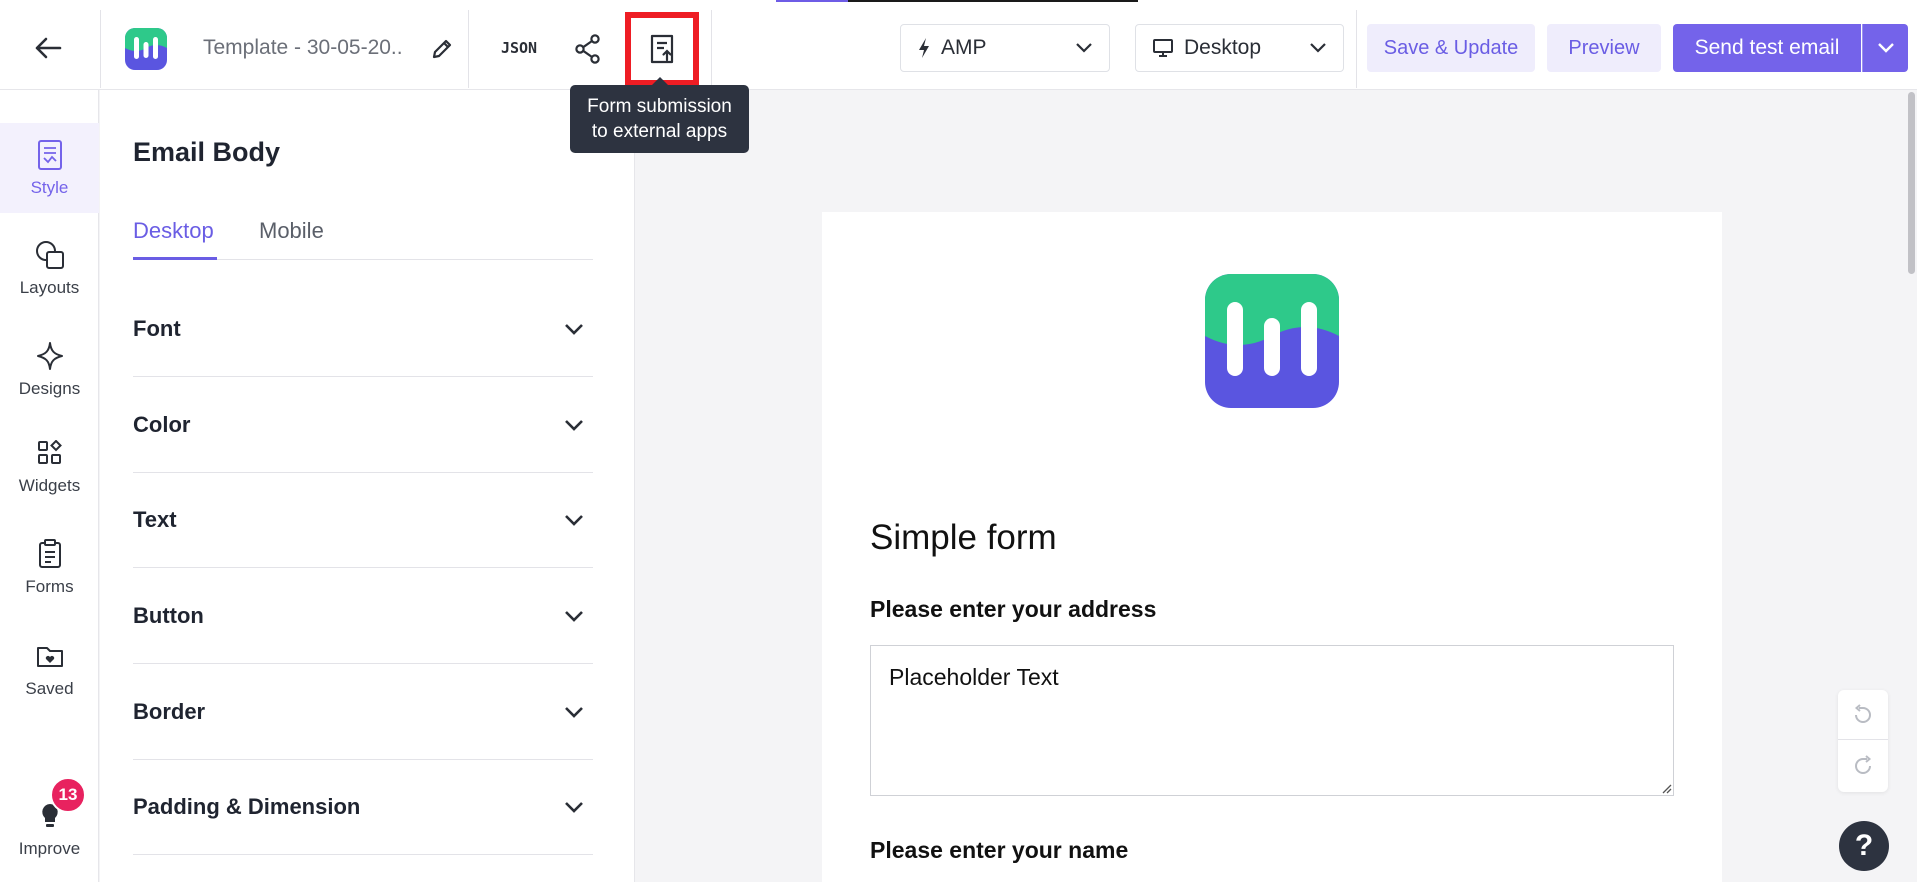 The height and width of the screenshot is (882, 1917). What do you see at coordinates (49, 586) in the screenshot?
I see `rail-item-label: Forms` at bounding box center [49, 586].